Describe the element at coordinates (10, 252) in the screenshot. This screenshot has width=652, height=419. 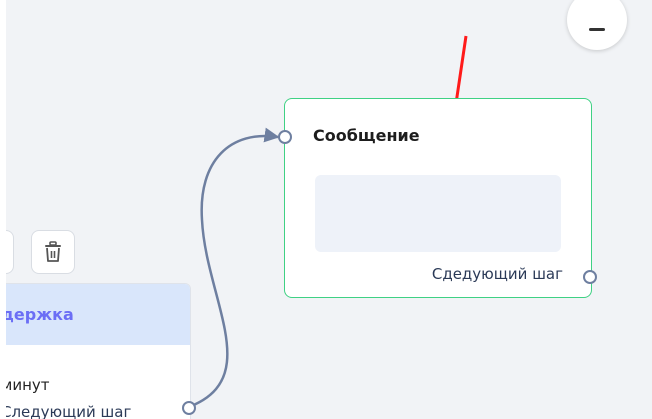
I see `node-action-button` at that location.